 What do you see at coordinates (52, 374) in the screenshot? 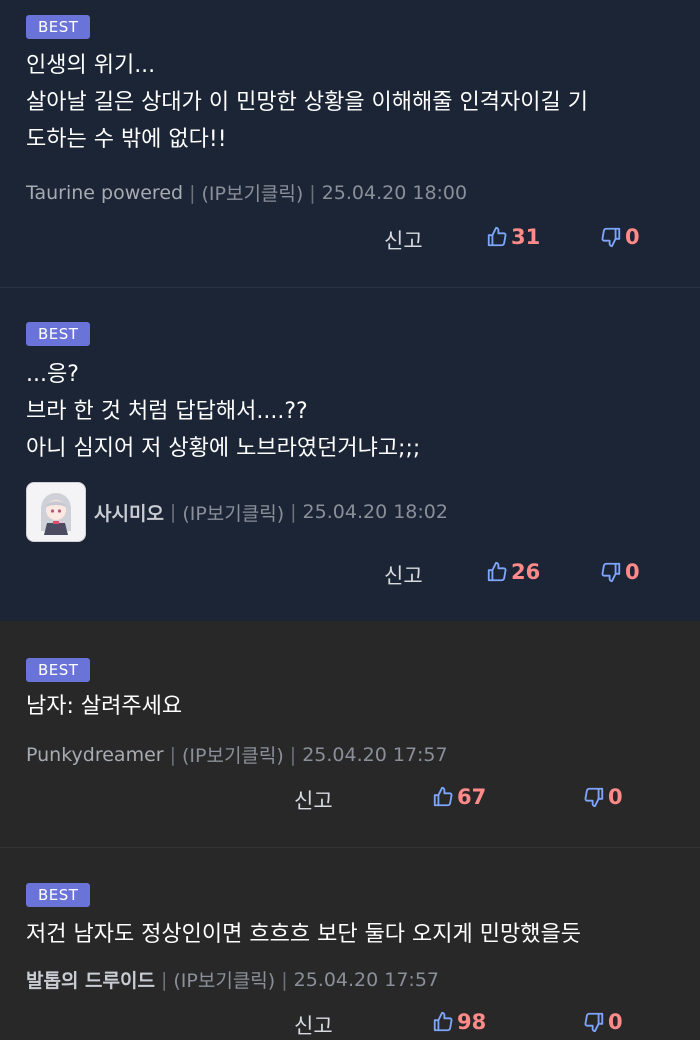
I see `comment-line: ...응?` at bounding box center [52, 374].